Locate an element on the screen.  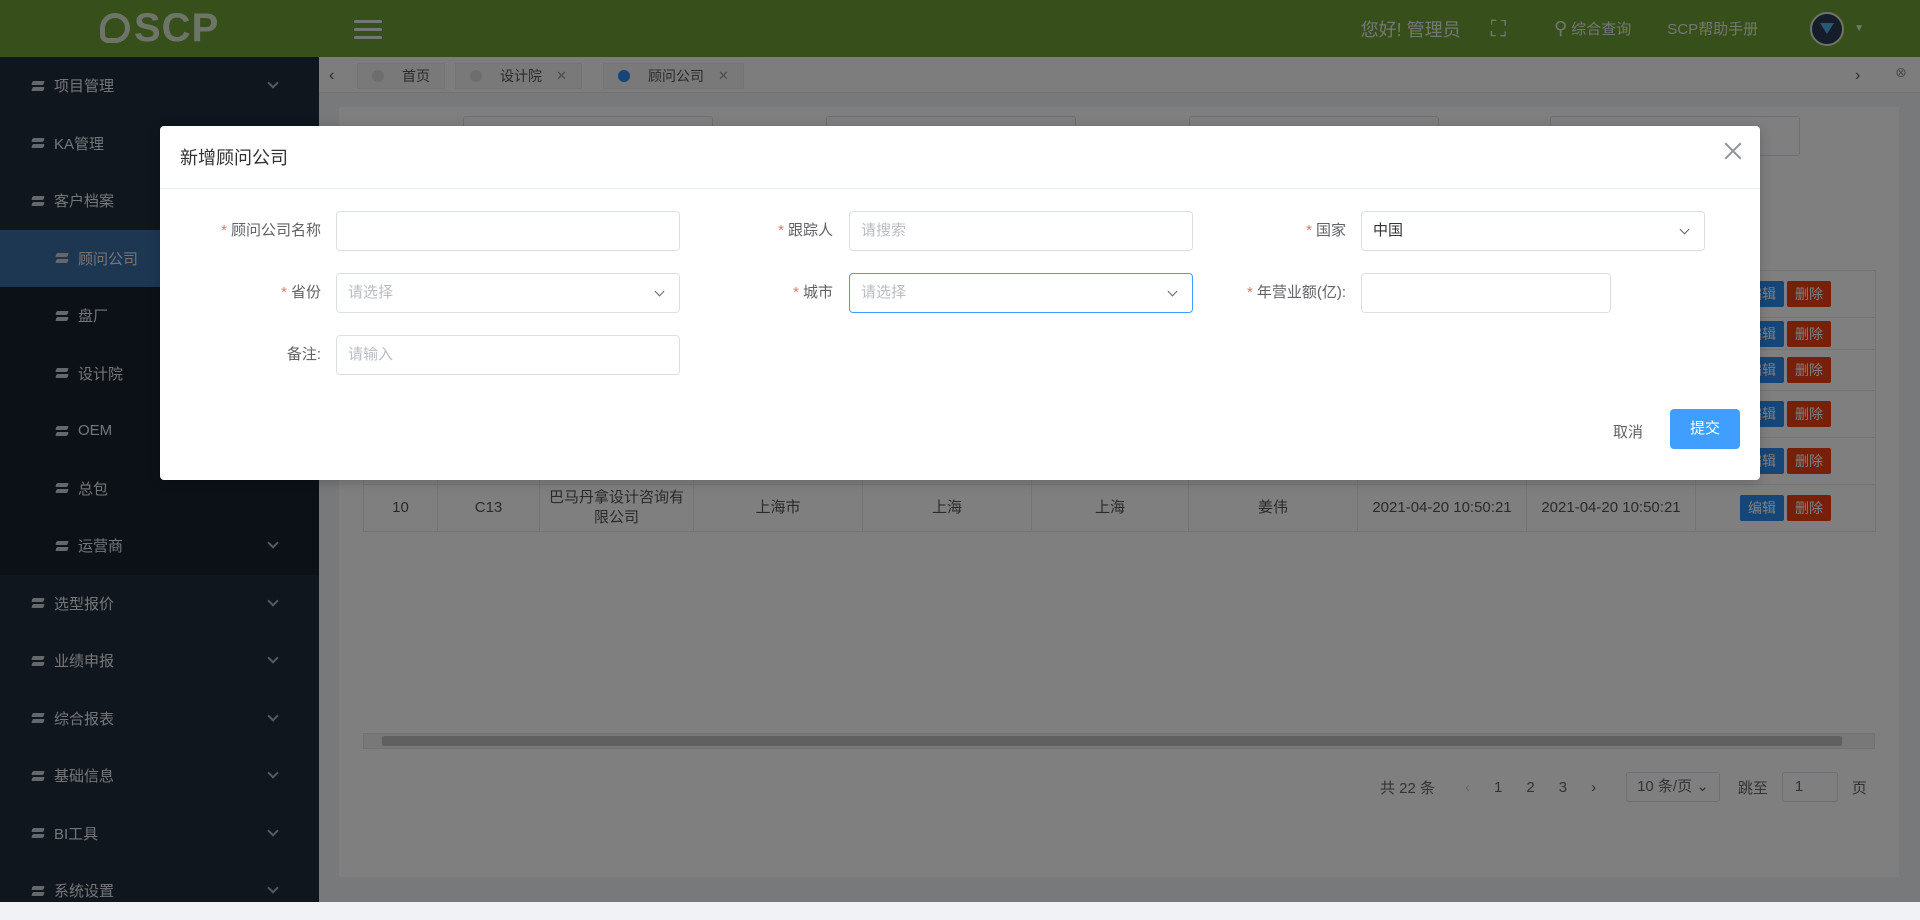
city-select: 请选择 is located at coordinates (1021, 293).